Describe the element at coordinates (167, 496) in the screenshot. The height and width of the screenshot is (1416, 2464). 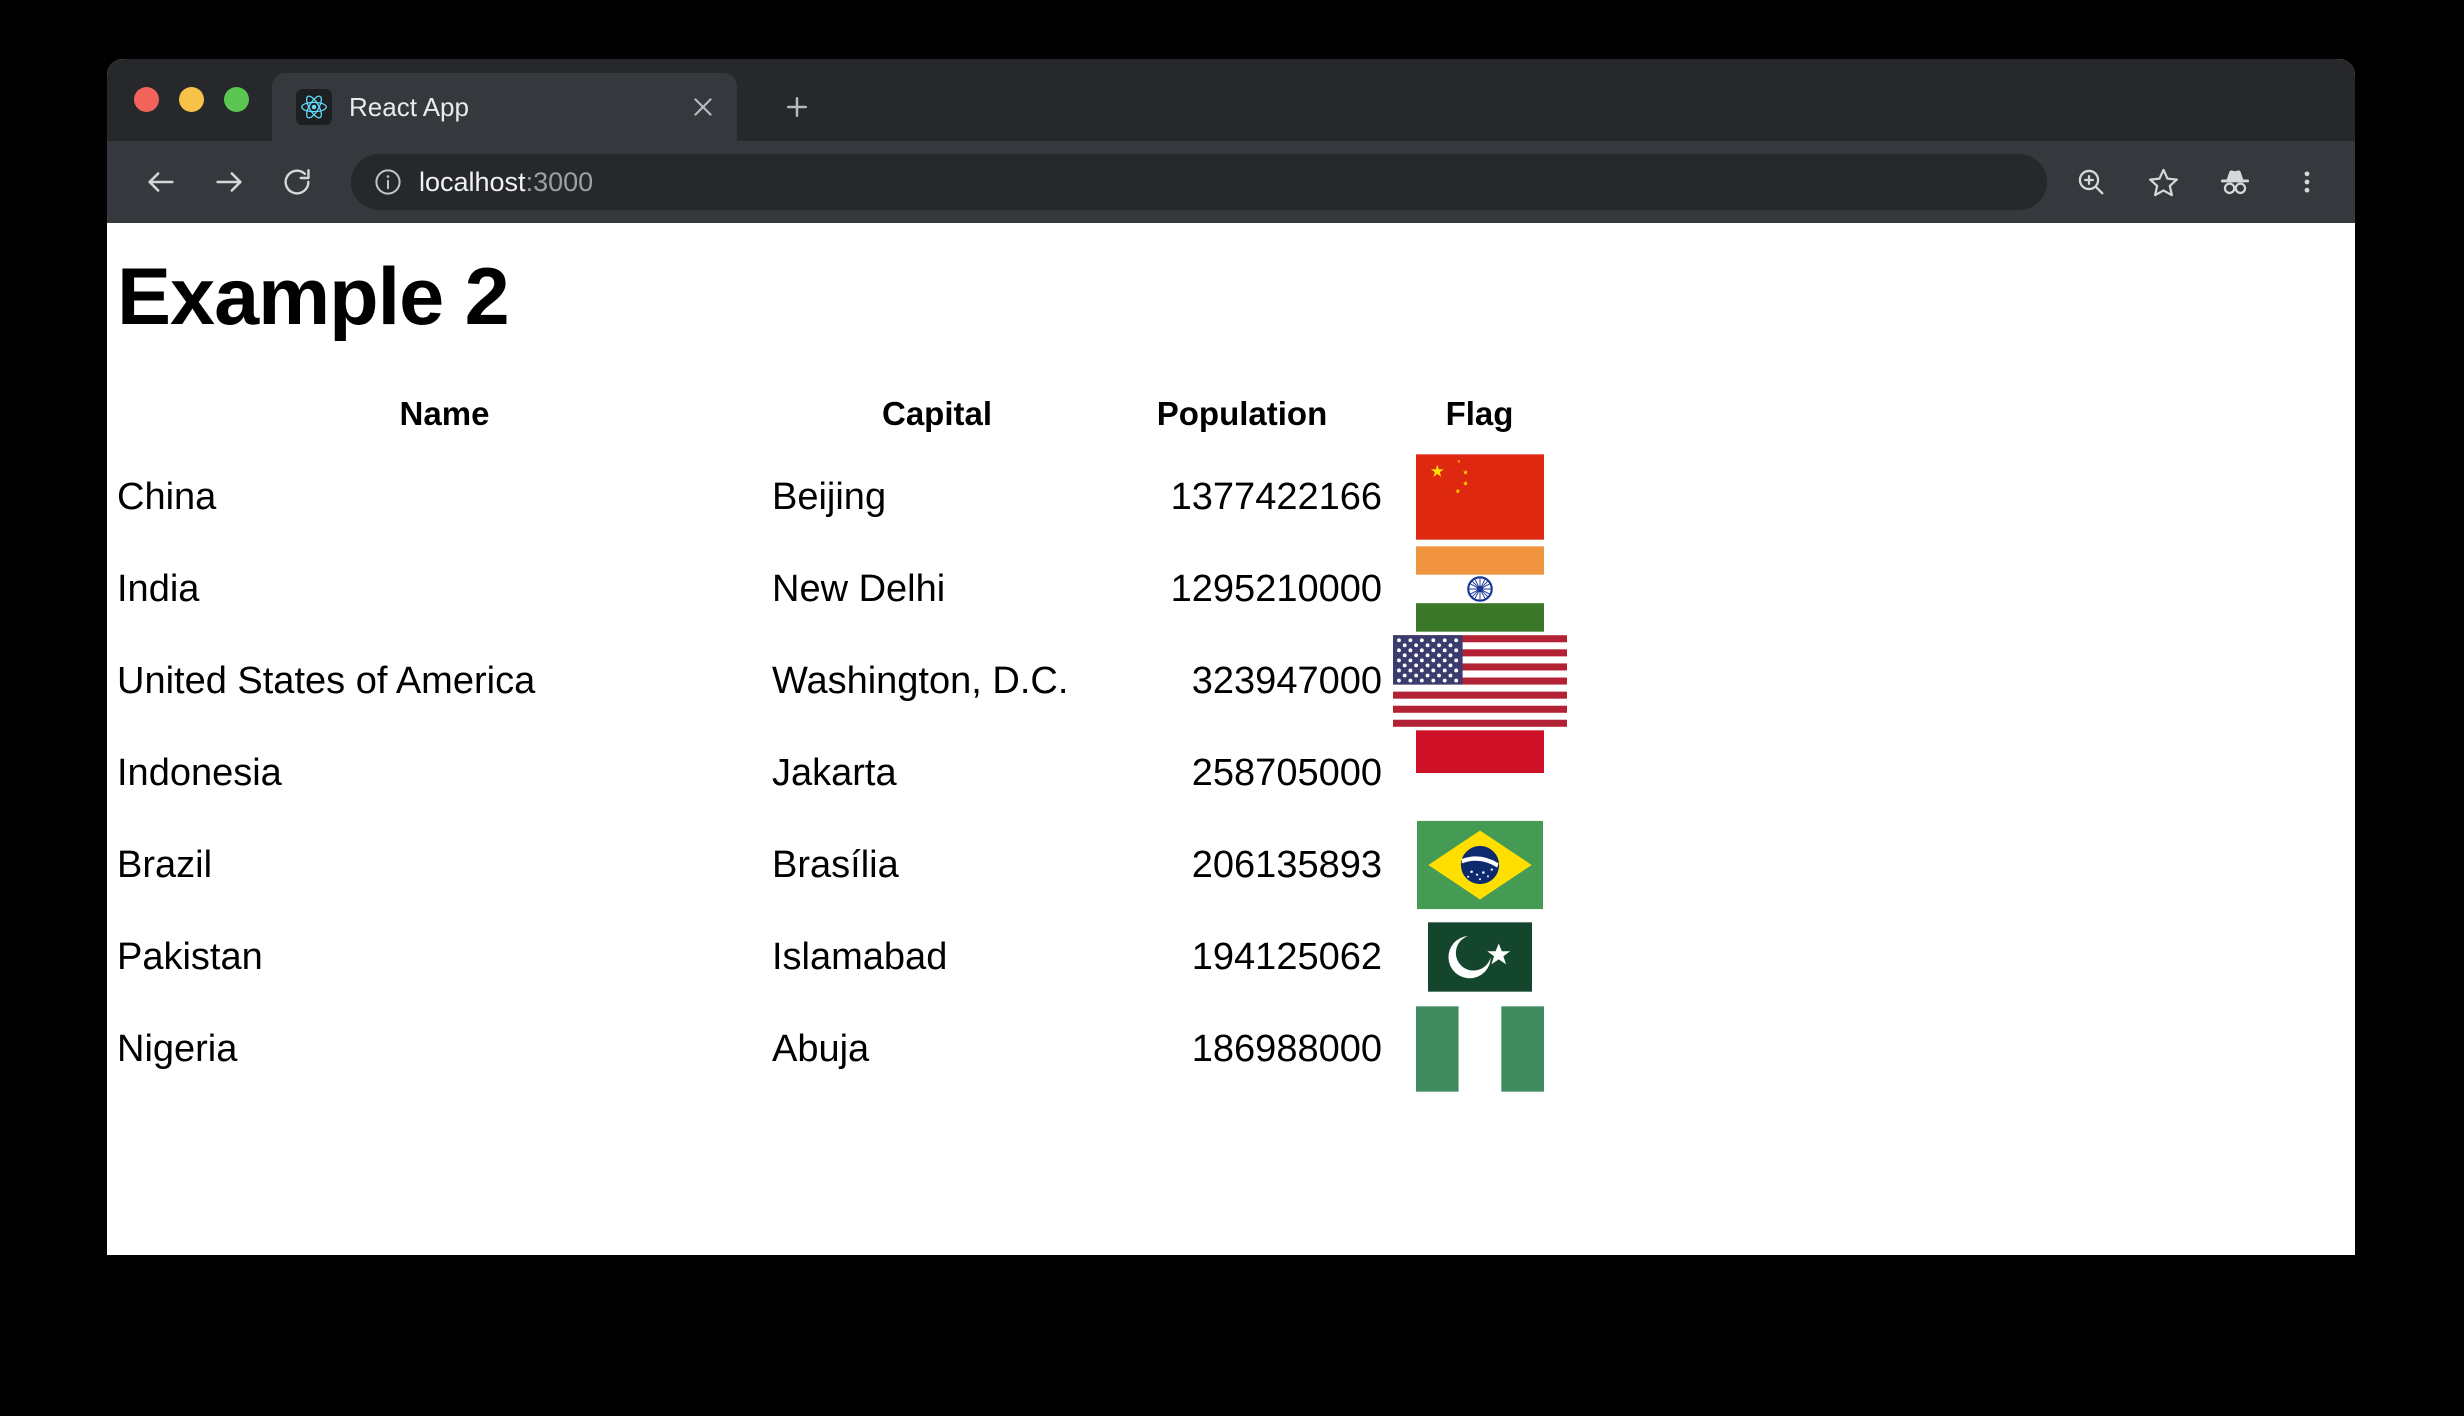
I see `cell-country-name: China` at that location.